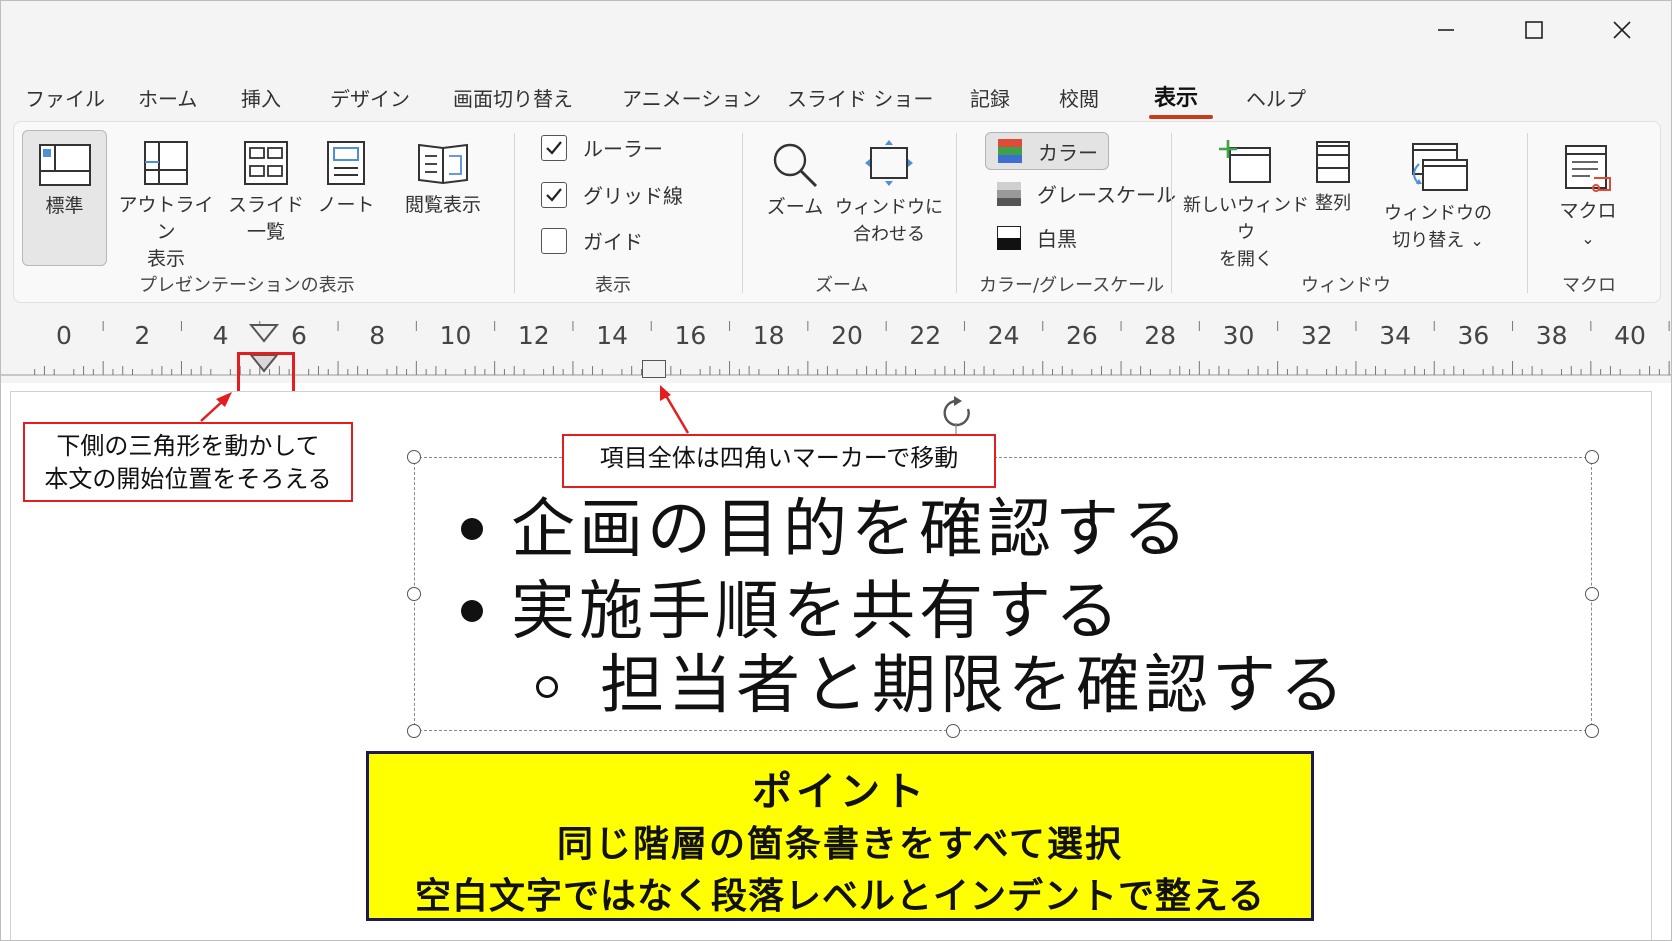  What do you see at coordinates (188, 462) in the screenshot?
I see `callout-indent-instruction: 下側の三角形を動かして 本文の開始位置をそろえる` at bounding box center [188, 462].